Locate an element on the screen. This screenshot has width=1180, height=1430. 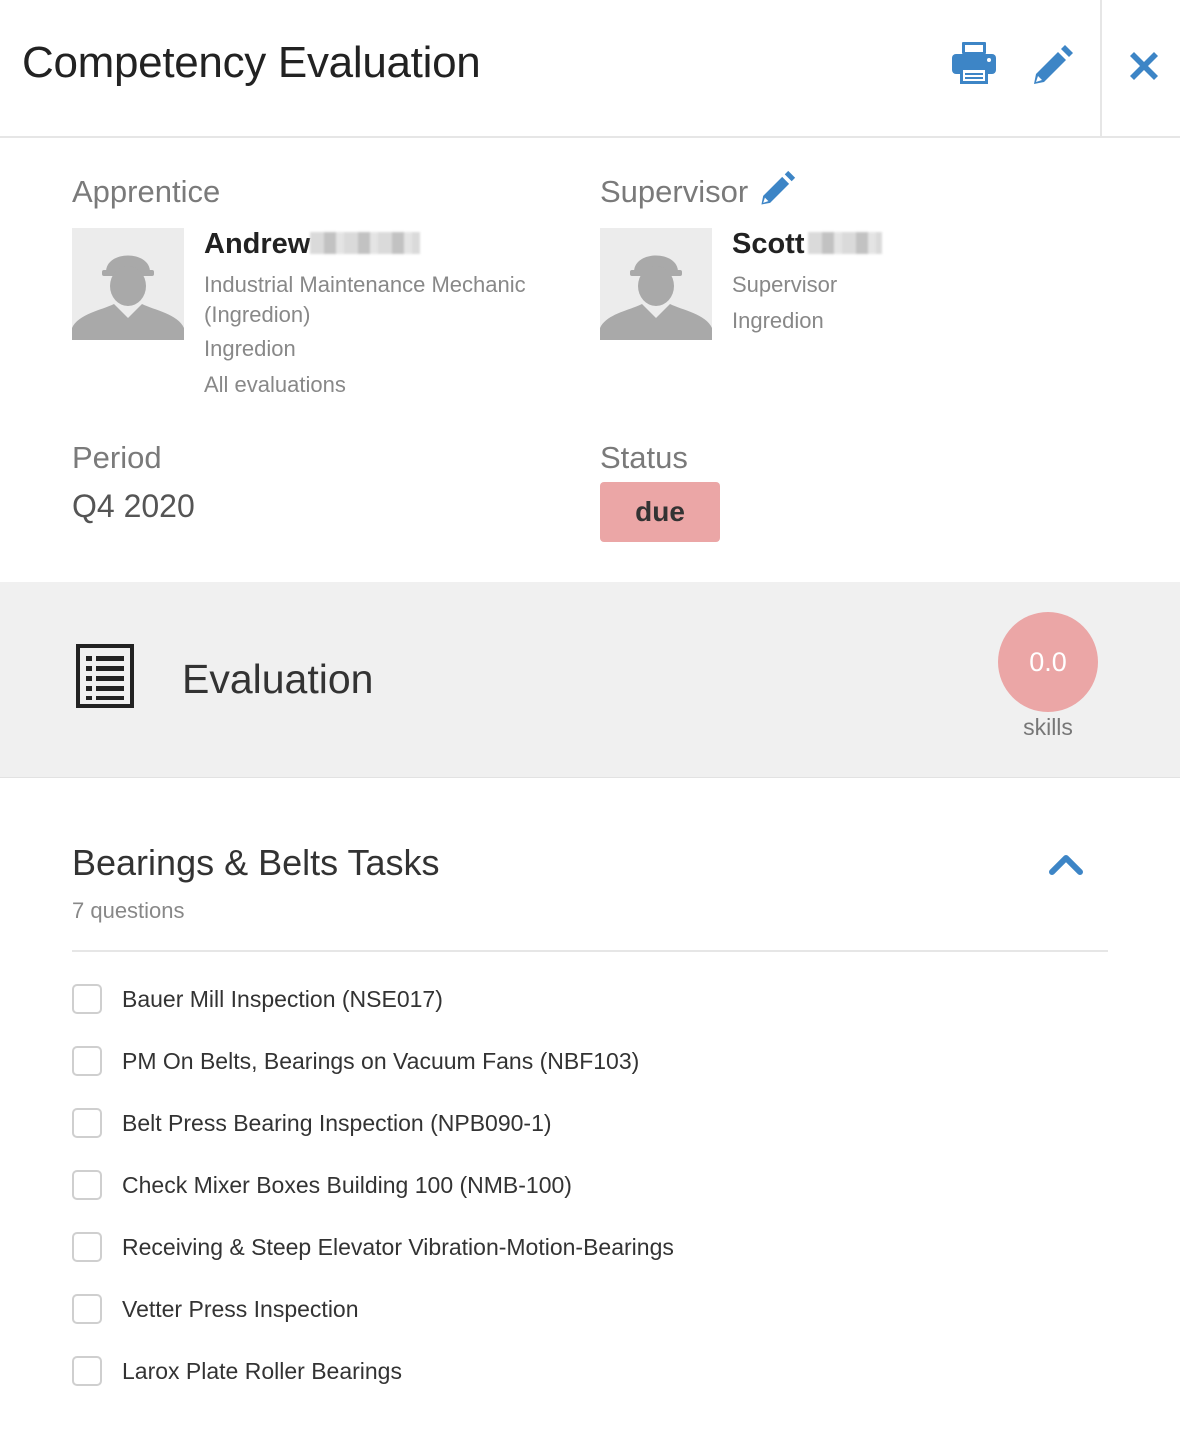
print-button is located at coordinates (974, 64).